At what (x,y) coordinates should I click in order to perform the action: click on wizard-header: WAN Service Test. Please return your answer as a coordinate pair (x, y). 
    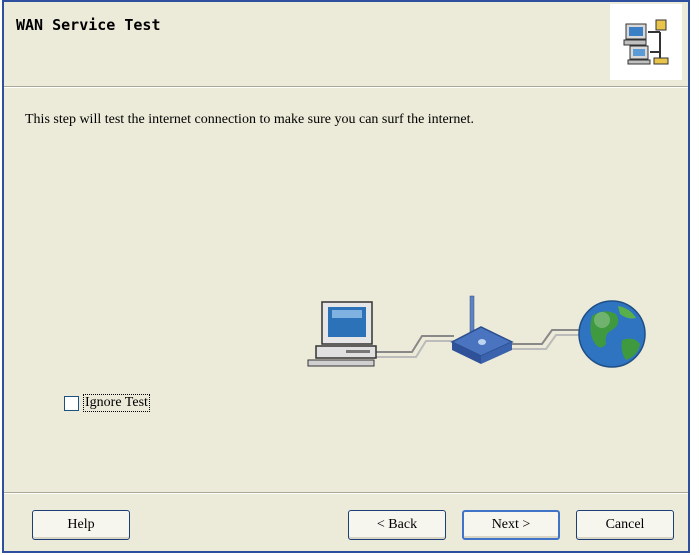
    Looking at the image, I should click on (346, 44).